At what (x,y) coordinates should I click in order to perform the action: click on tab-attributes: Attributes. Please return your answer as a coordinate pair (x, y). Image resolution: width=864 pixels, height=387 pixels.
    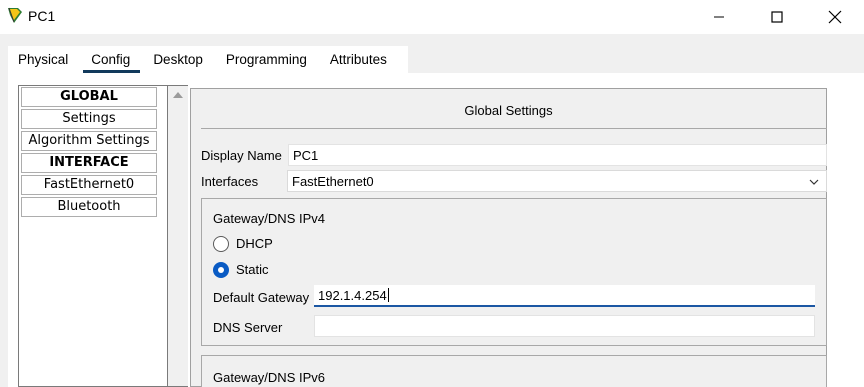
    Looking at the image, I should click on (358, 59).